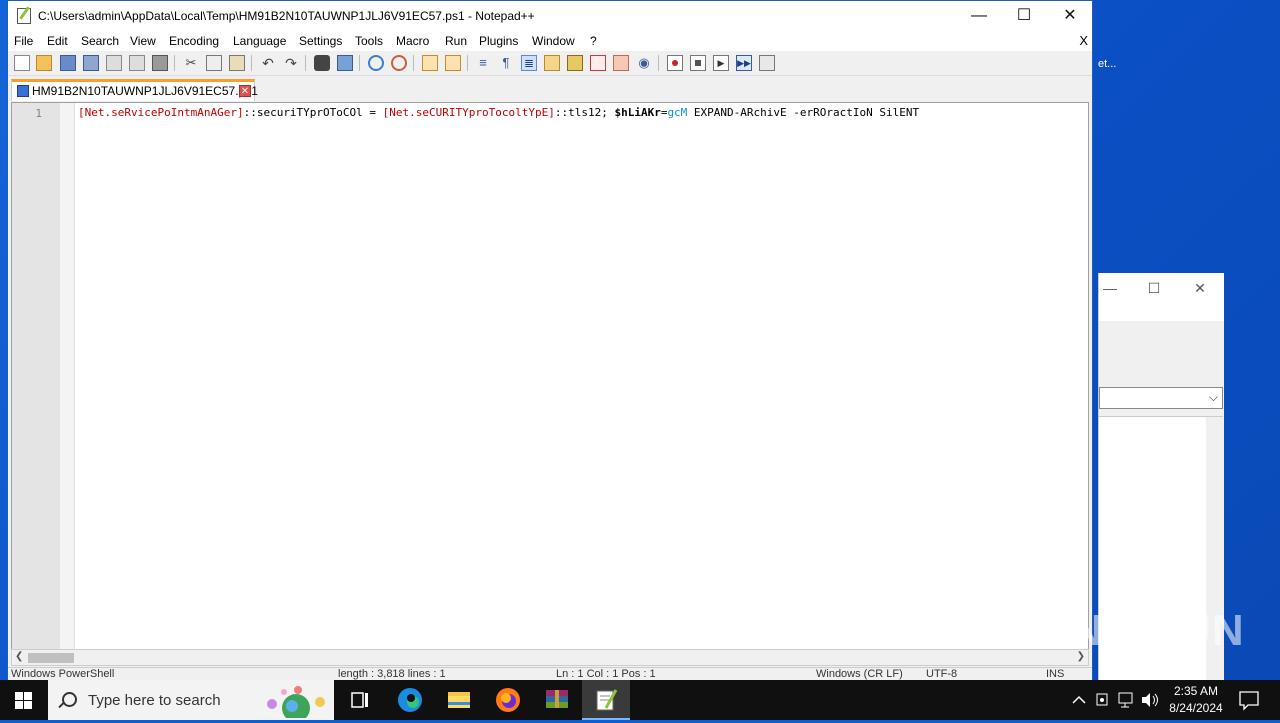 The height and width of the screenshot is (723, 1280). What do you see at coordinates (214, 63) in the screenshot?
I see `copy-icon` at bounding box center [214, 63].